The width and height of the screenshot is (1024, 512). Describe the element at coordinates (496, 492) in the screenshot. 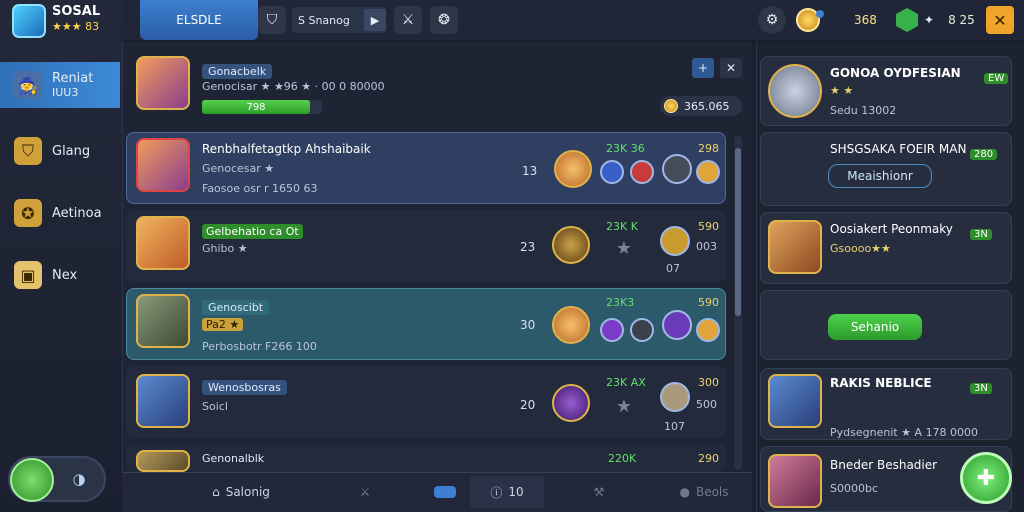

I see `info-icon: ⓘ` at that location.